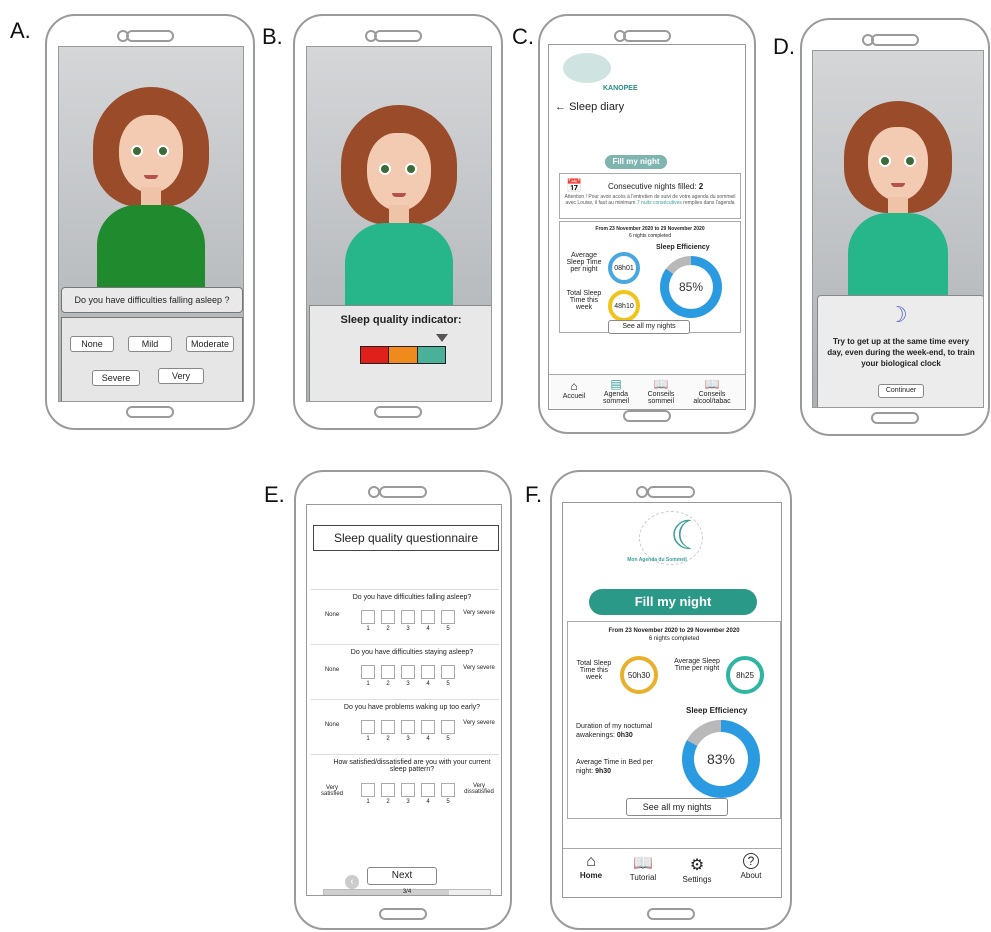 The image size is (991, 932). What do you see at coordinates (614, 767) in the screenshot?
I see `time-in-bed-text: Average Time in Bed per night: 9h30` at bounding box center [614, 767].